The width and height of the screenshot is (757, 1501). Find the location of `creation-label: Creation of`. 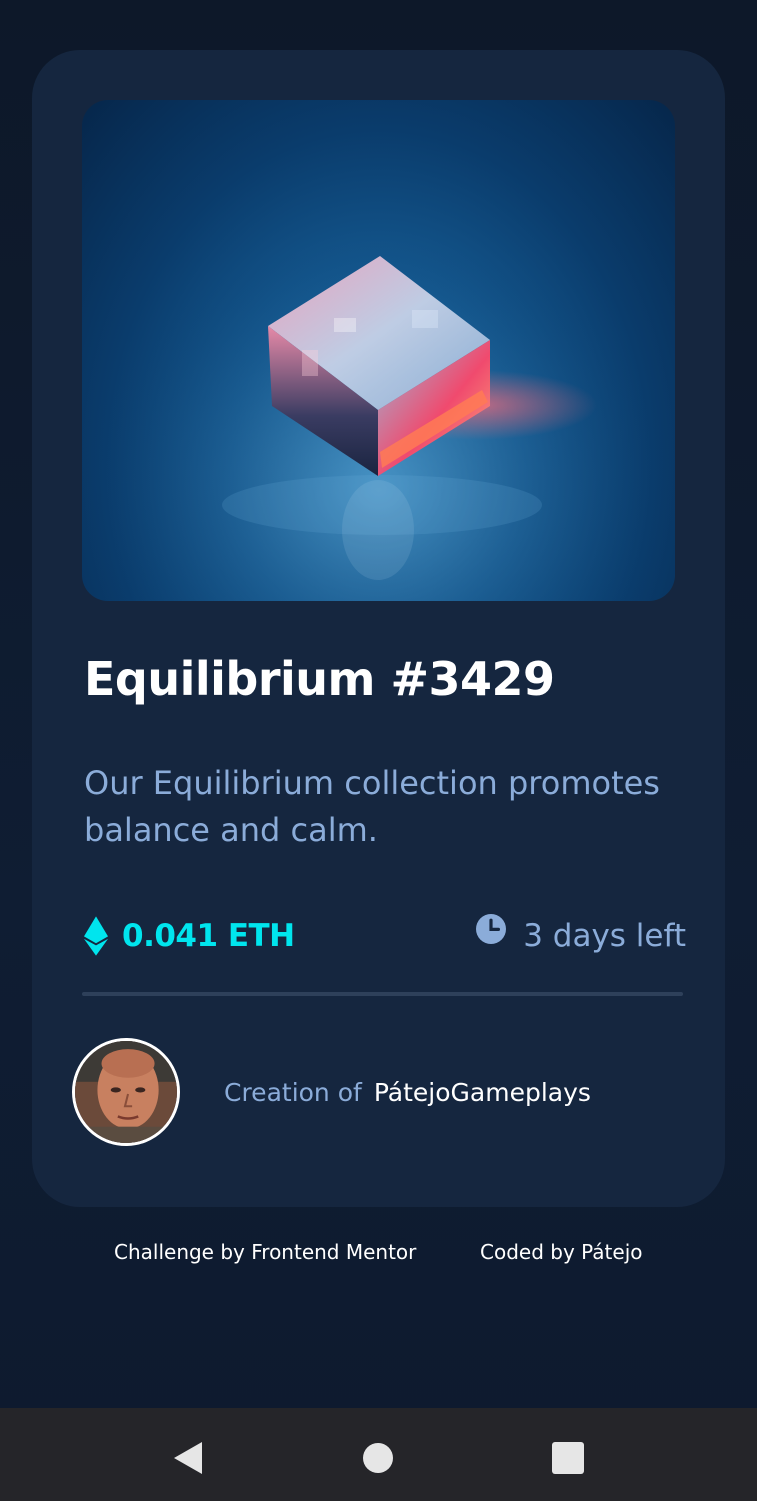

creation-label: Creation of is located at coordinates (293, 1092).